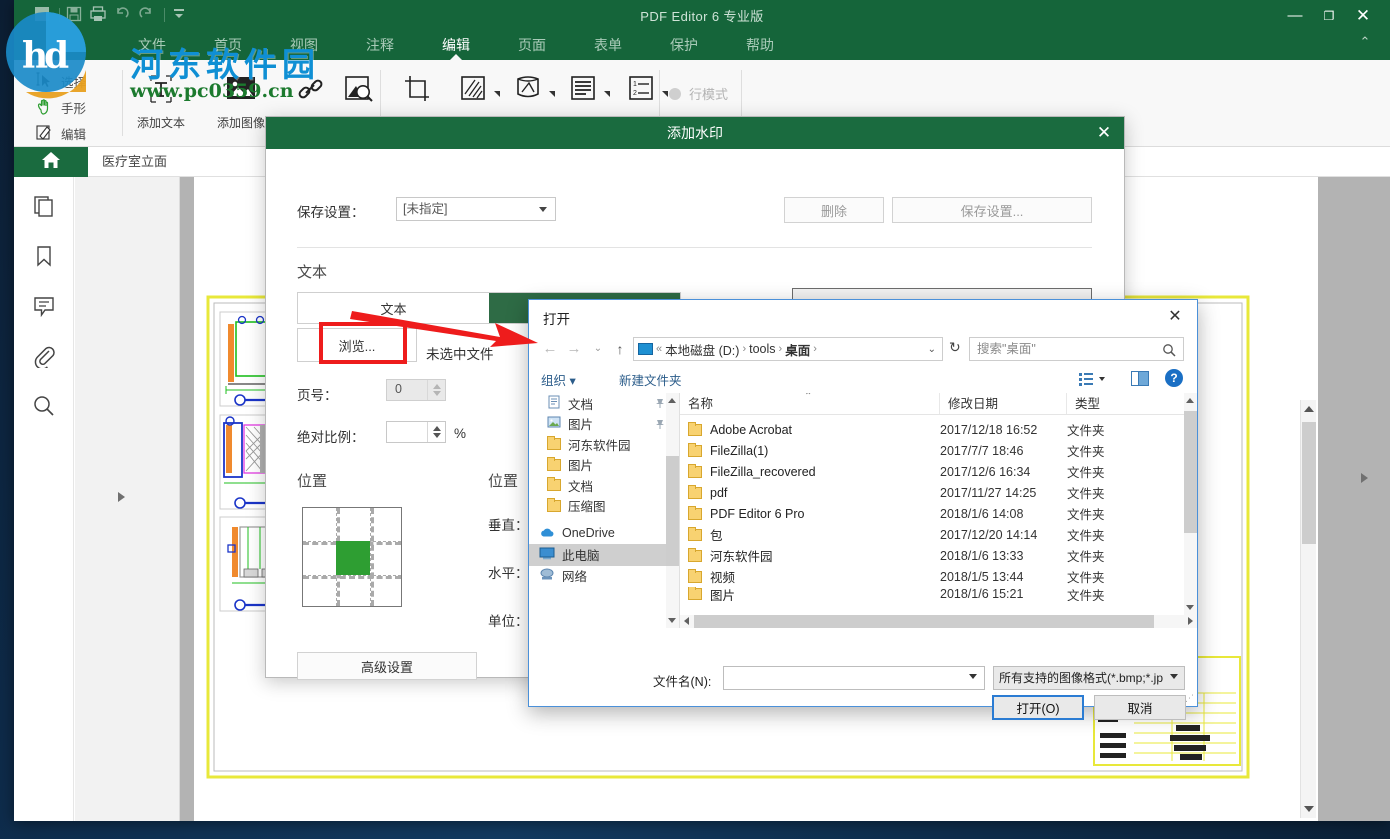 The image size is (1390, 839). What do you see at coordinates (604, 576) in the screenshot?
I see `sidebar-item-network: 网络` at bounding box center [604, 576].